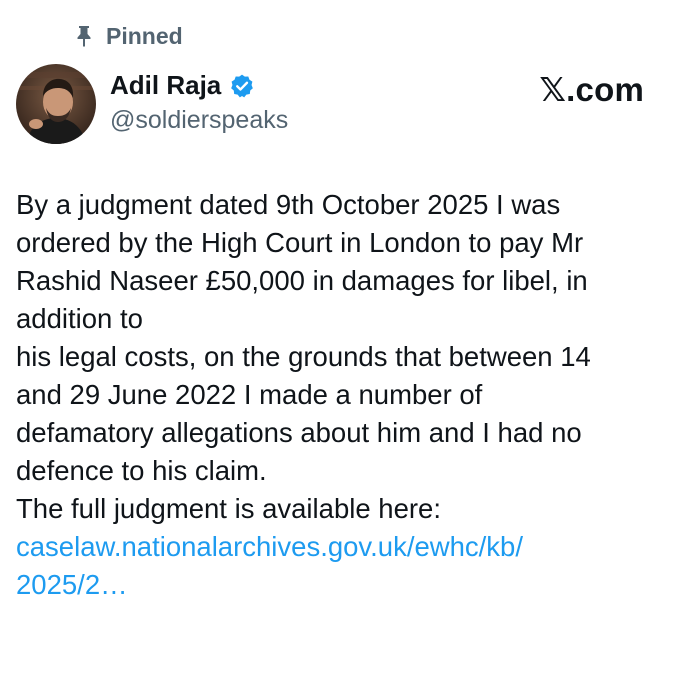  I want to click on author-display-name: Adil Raja, so click(165, 85).